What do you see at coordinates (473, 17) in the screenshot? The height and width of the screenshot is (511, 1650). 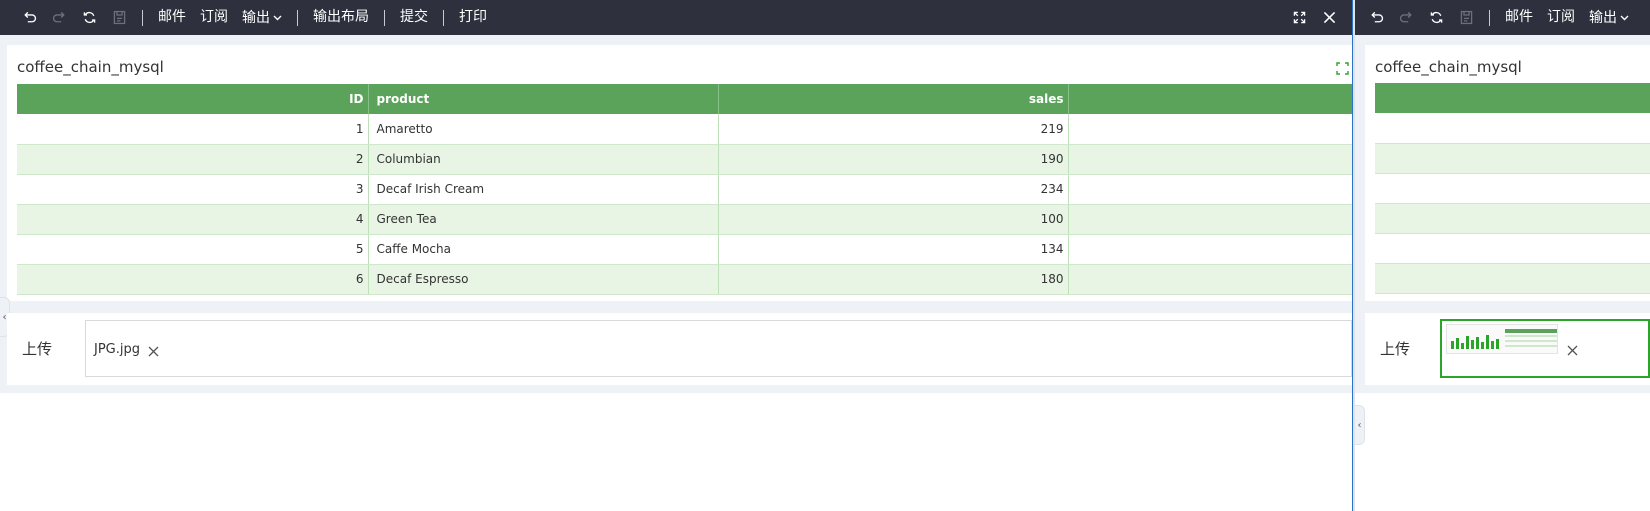 I see `print-button: 打印` at bounding box center [473, 17].